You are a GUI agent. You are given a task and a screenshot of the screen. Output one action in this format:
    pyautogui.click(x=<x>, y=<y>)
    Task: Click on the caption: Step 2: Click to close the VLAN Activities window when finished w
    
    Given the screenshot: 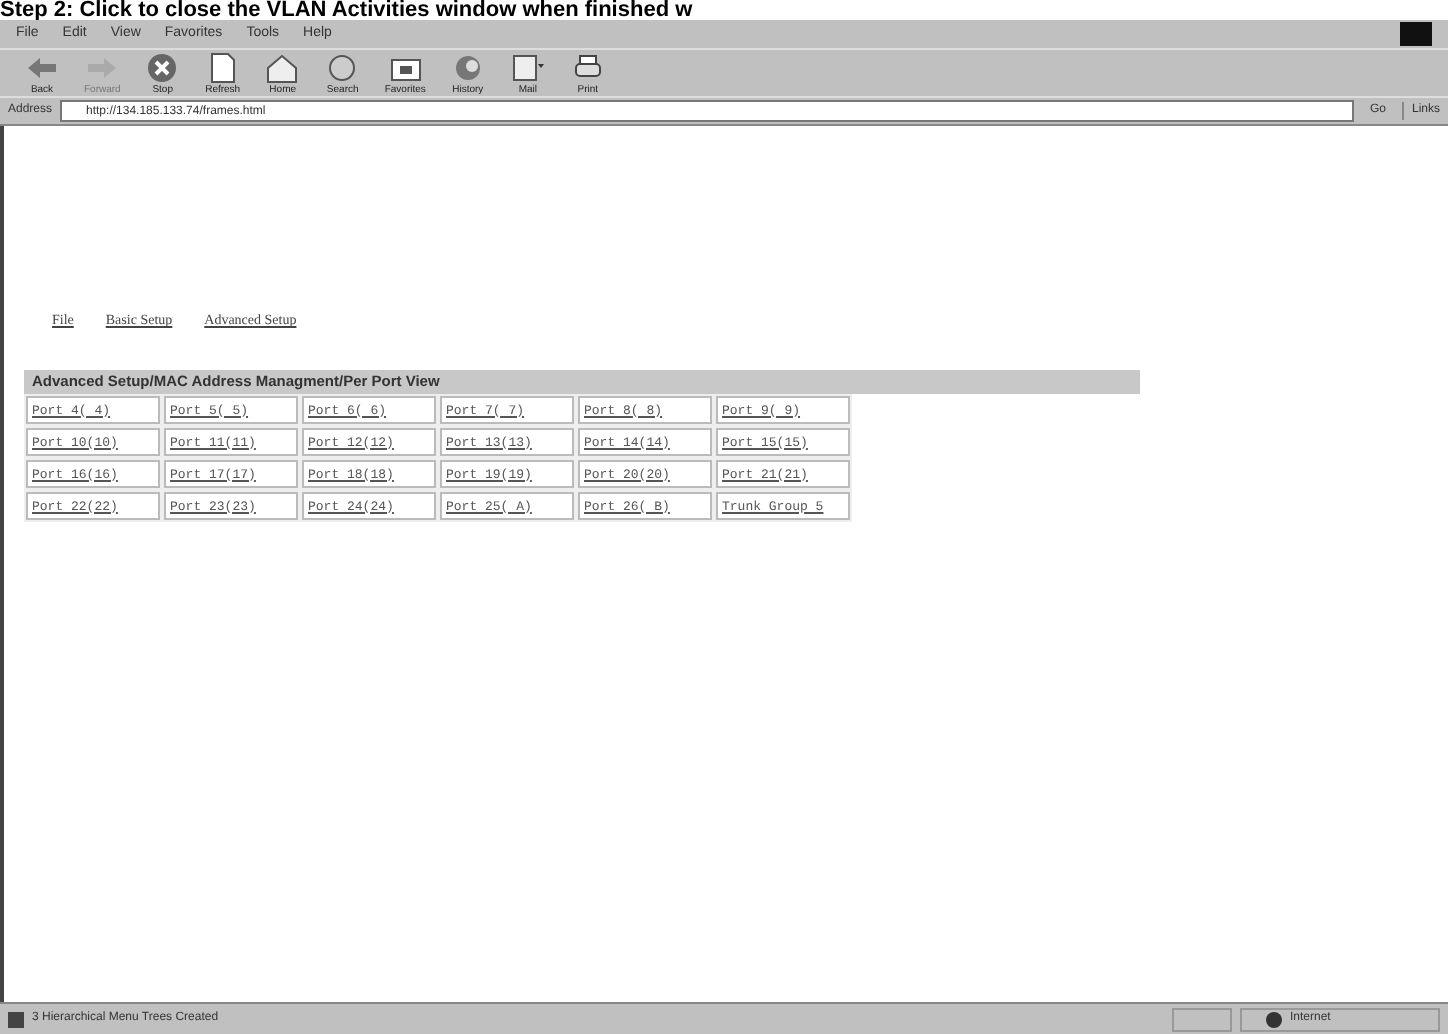 What is the action you would take?
    pyautogui.click(x=347, y=10)
    